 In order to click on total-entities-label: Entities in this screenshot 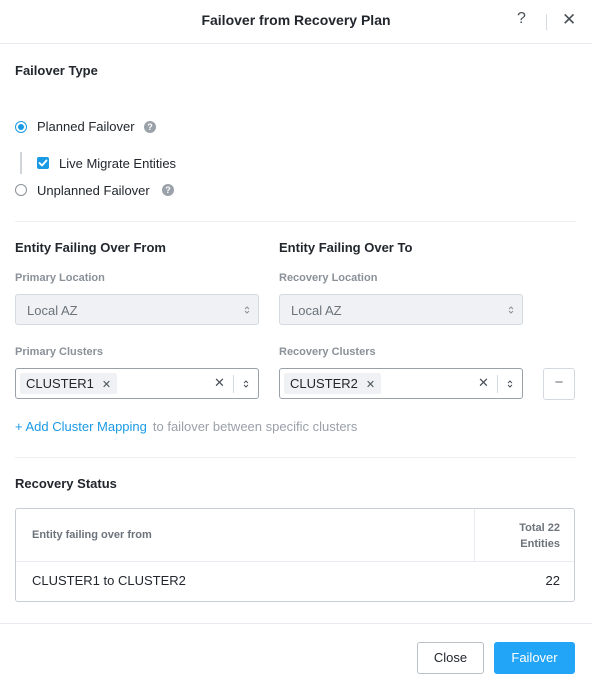, I will do `click(540, 544)`.